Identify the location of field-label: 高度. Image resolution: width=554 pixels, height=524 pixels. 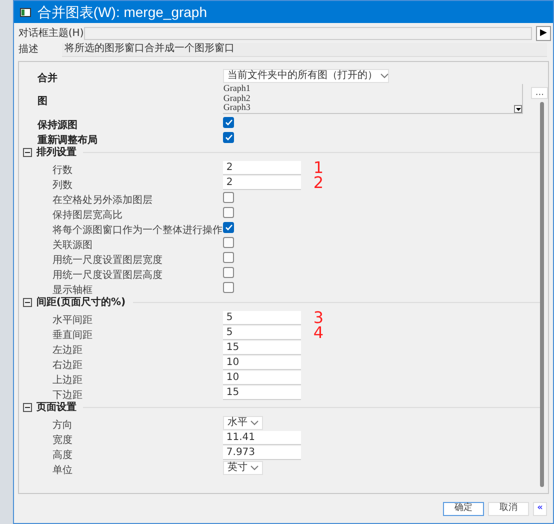
(61, 455).